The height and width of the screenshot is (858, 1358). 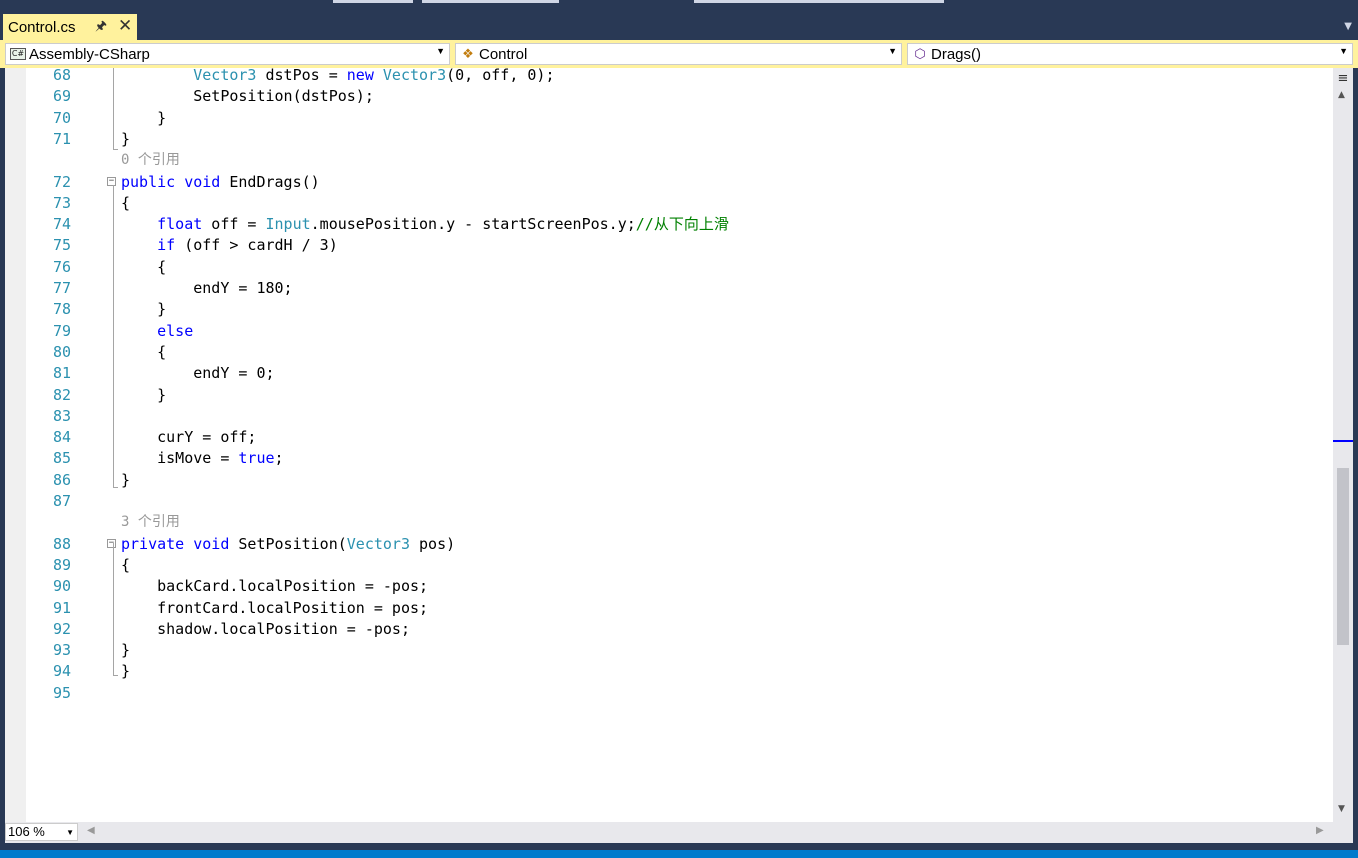 What do you see at coordinates (669, 96) in the screenshot?
I see `code-line: 69 SetPosition(dstPos);` at bounding box center [669, 96].